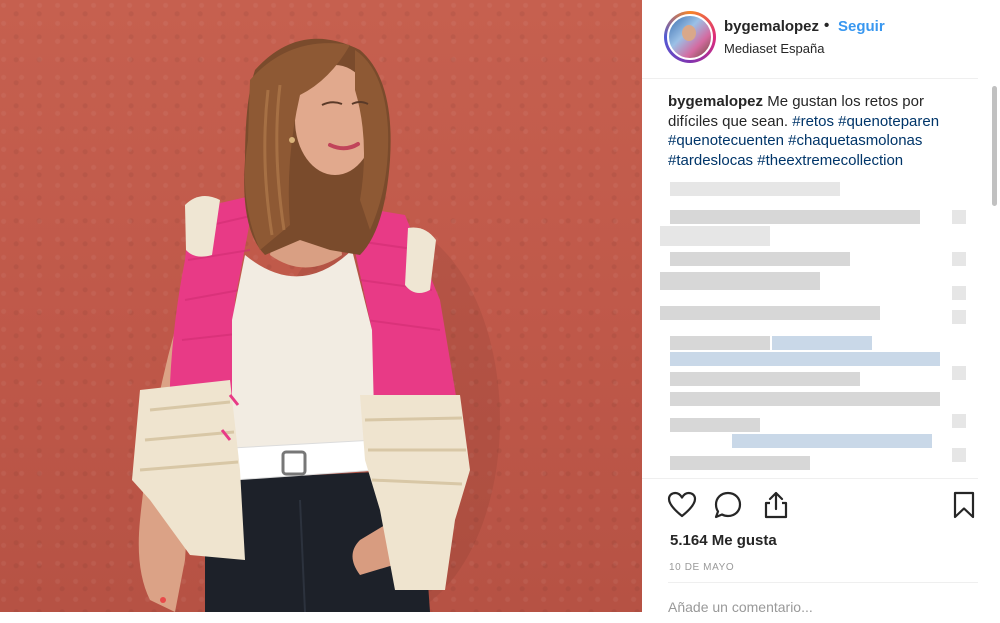  Describe the element at coordinates (813, 121) in the screenshot. I see `hashtag-retos: #retos` at that location.